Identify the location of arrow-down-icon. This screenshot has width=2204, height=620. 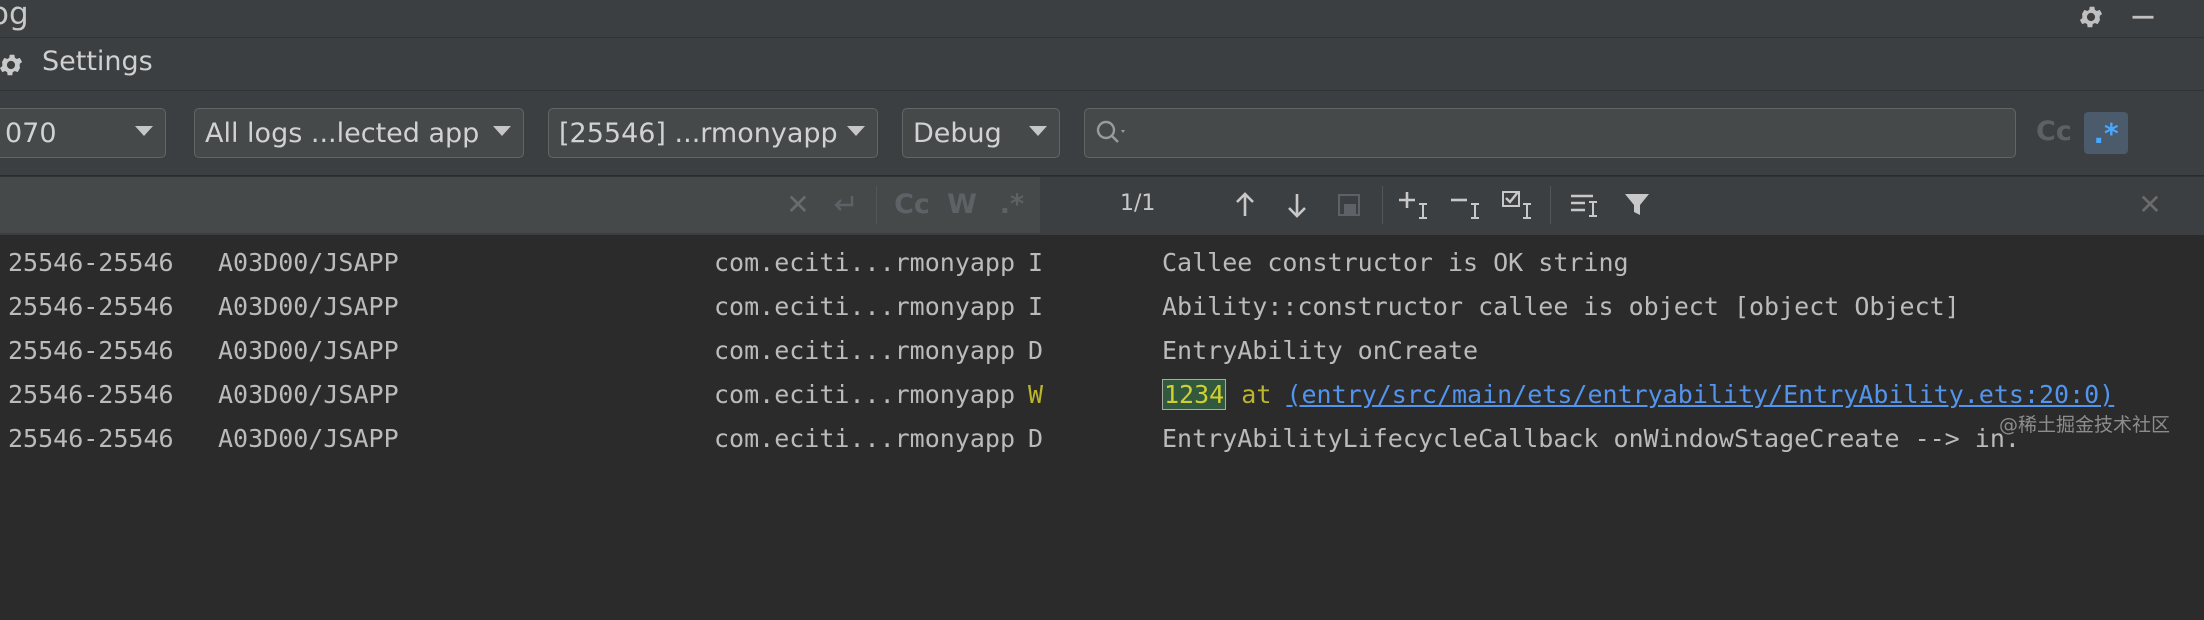
(1297, 205).